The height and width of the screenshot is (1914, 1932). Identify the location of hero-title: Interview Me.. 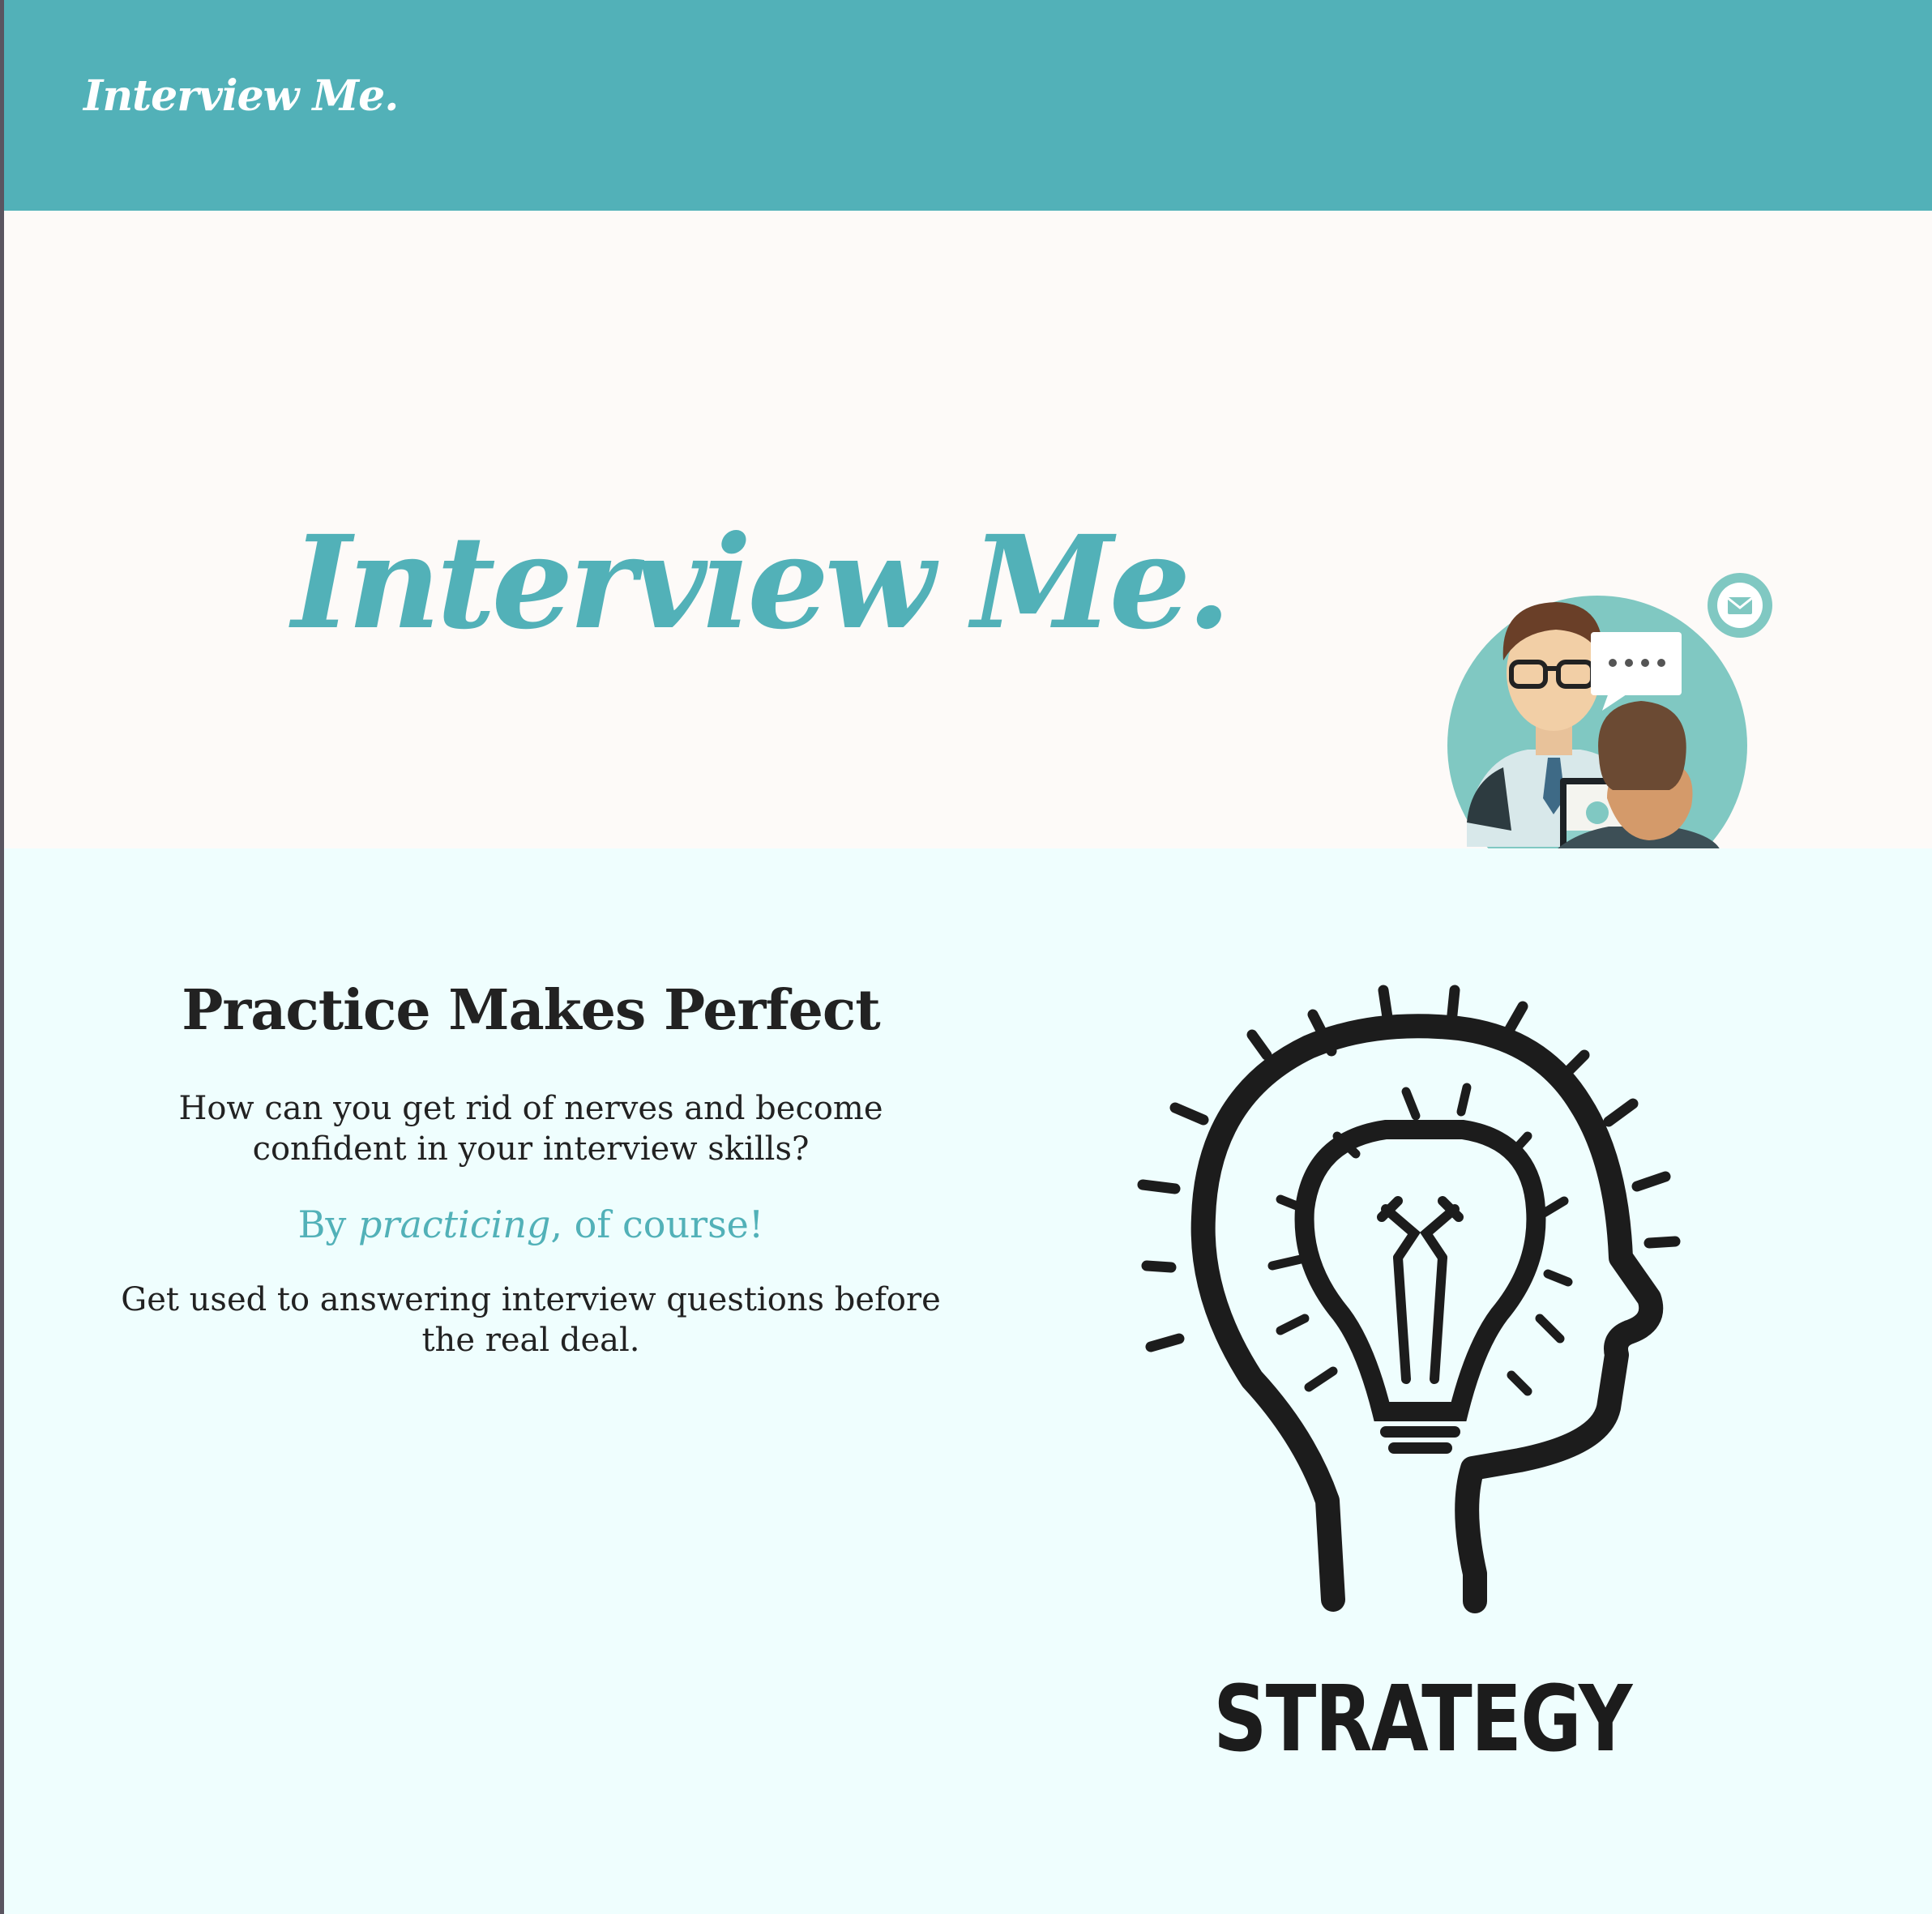
(761, 583).